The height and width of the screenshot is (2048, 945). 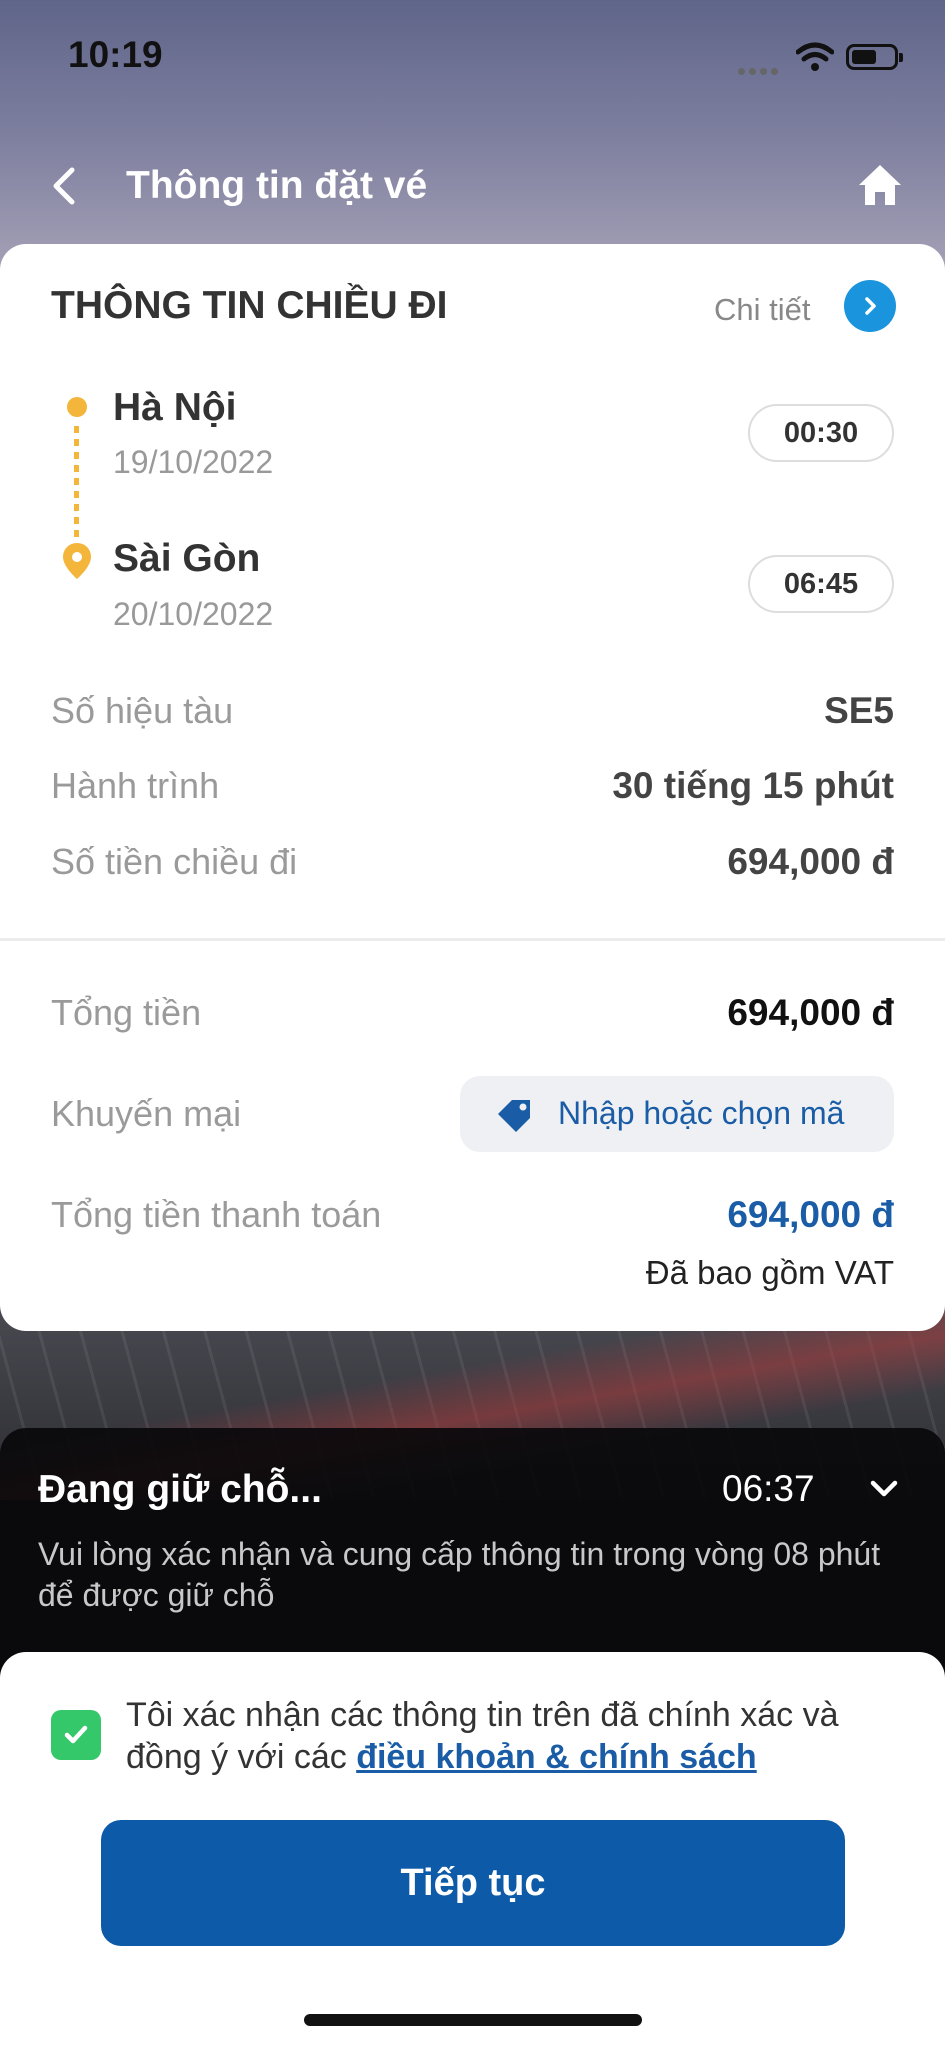 What do you see at coordinates (216, 1214) in the screenshot?
I see `payment-total-label: Tổng tiền thanh toán` at bounding box center [216, 1214].